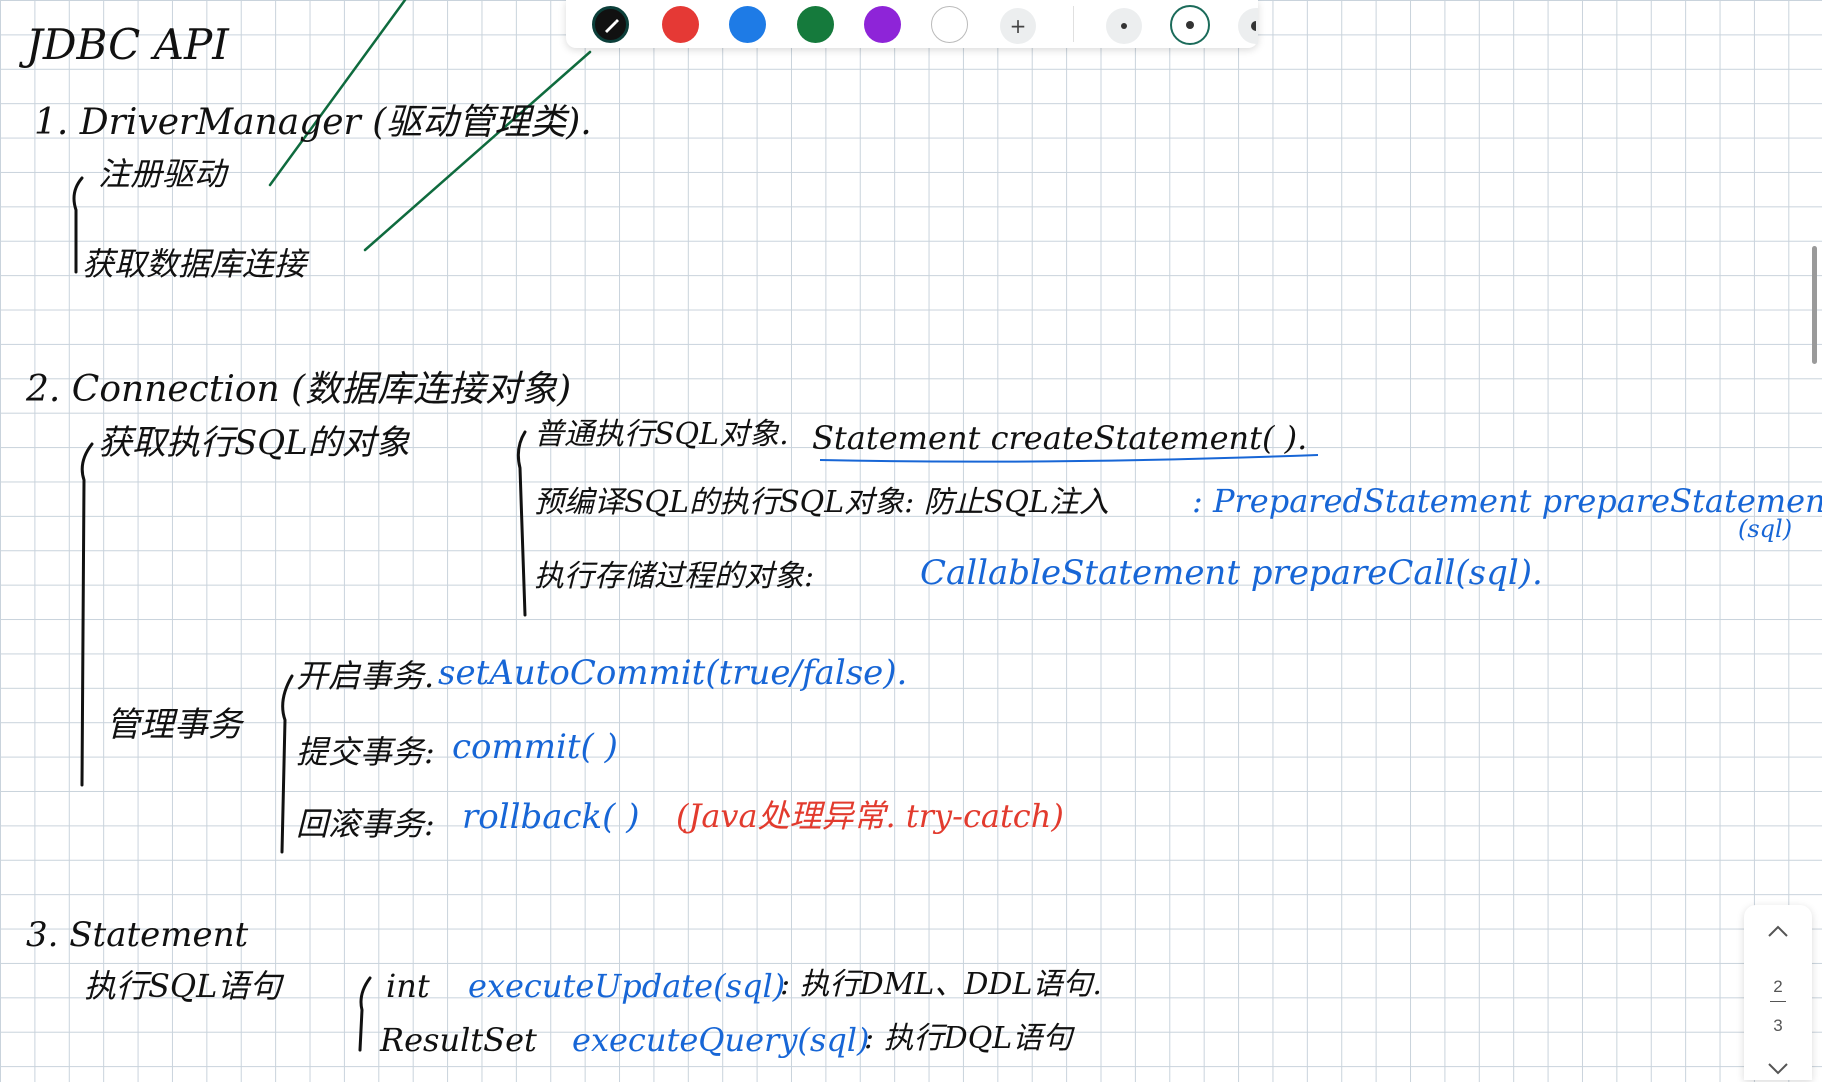 This screenshot has height=1082, width=1822. Describe the element at coordinates (127, 44) in the screenshot. I see `note-title: JDBC API` at that location.